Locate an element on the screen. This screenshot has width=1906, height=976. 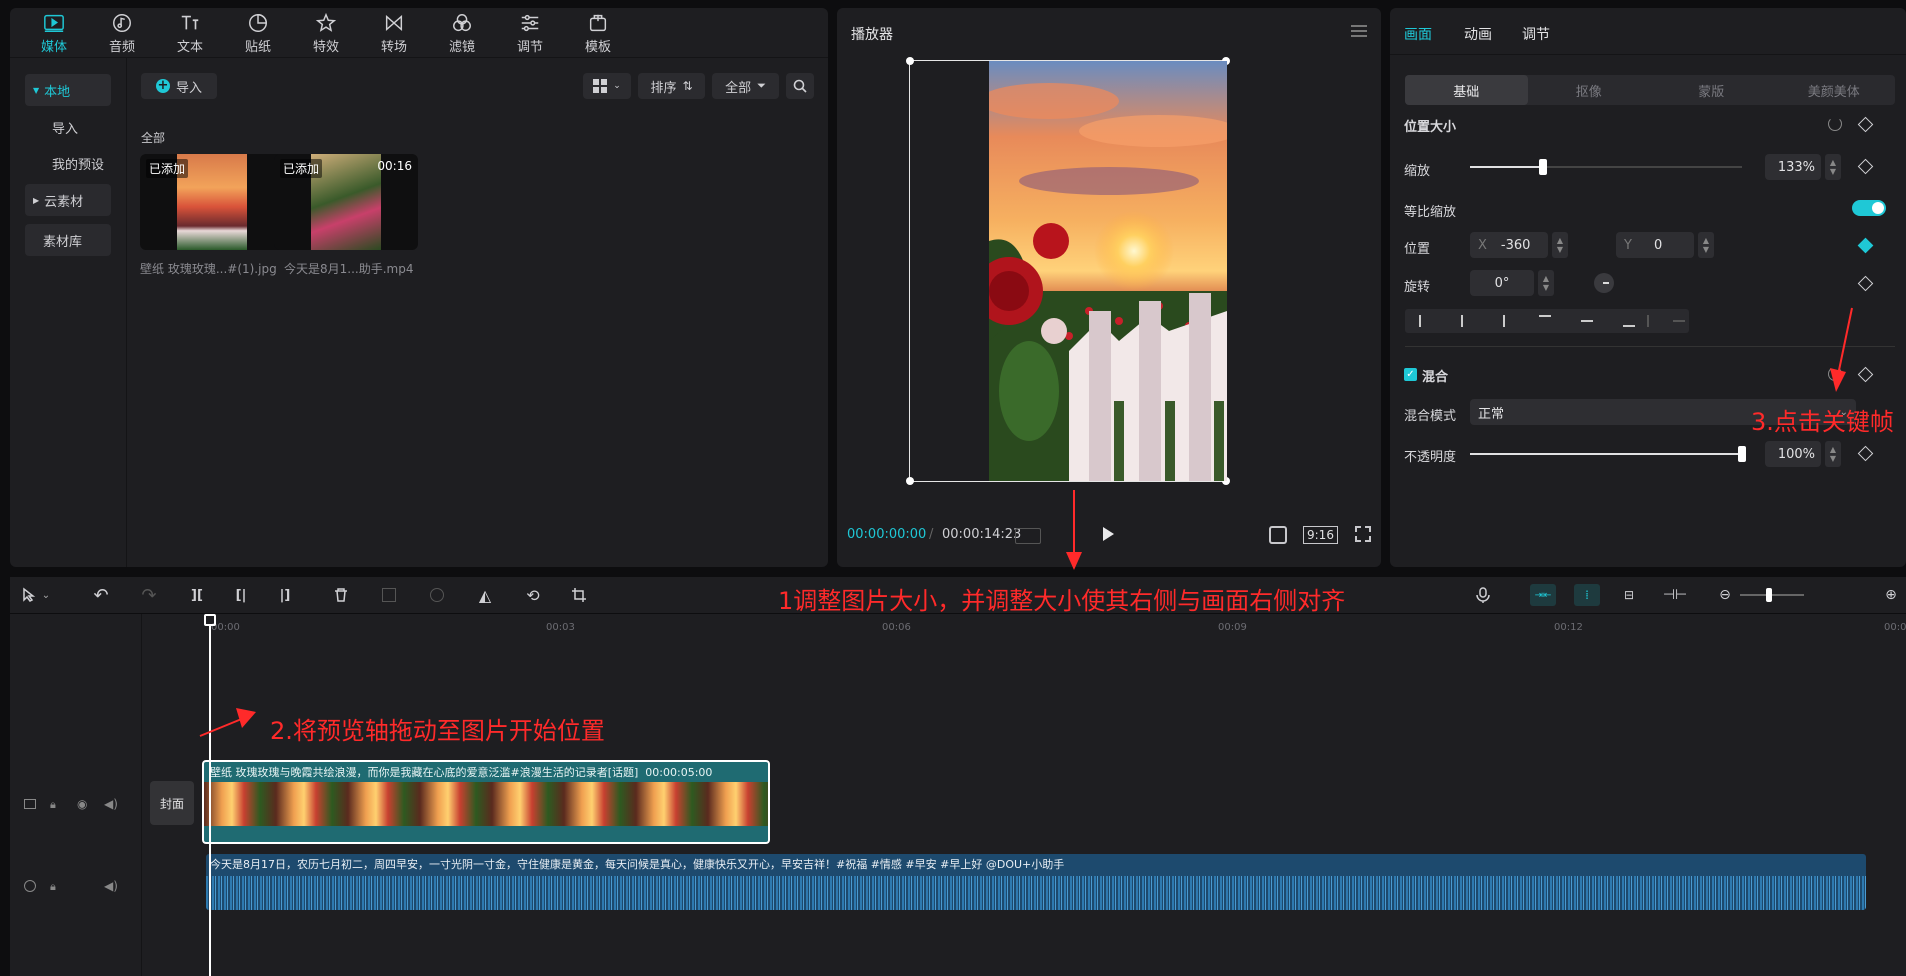
crop-icon is located at coordinates (579, 595).